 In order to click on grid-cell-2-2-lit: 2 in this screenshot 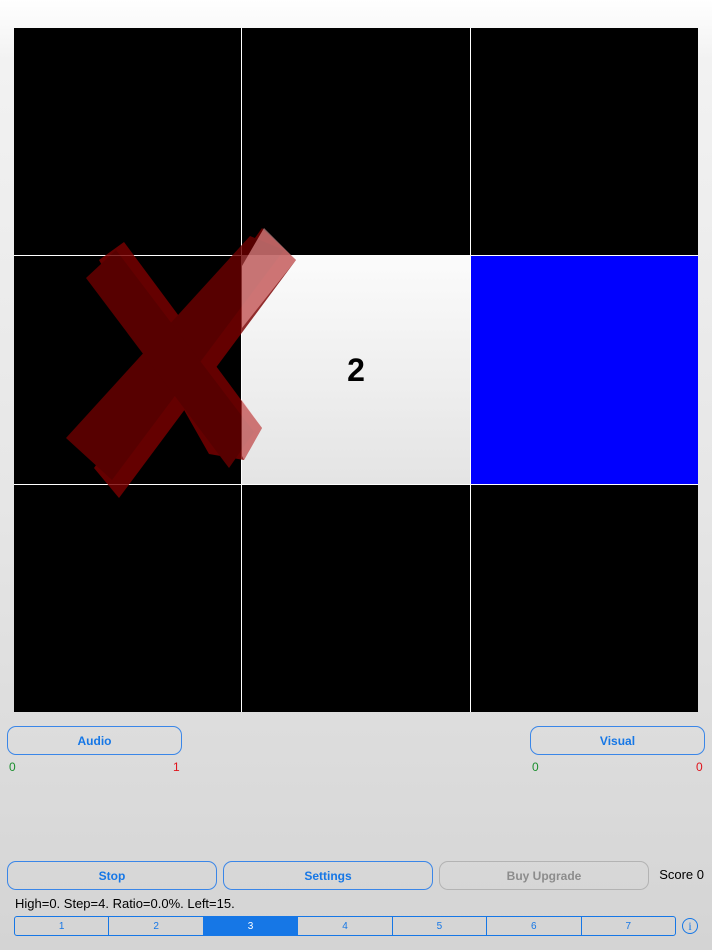, I will do `click(356, 370)`.